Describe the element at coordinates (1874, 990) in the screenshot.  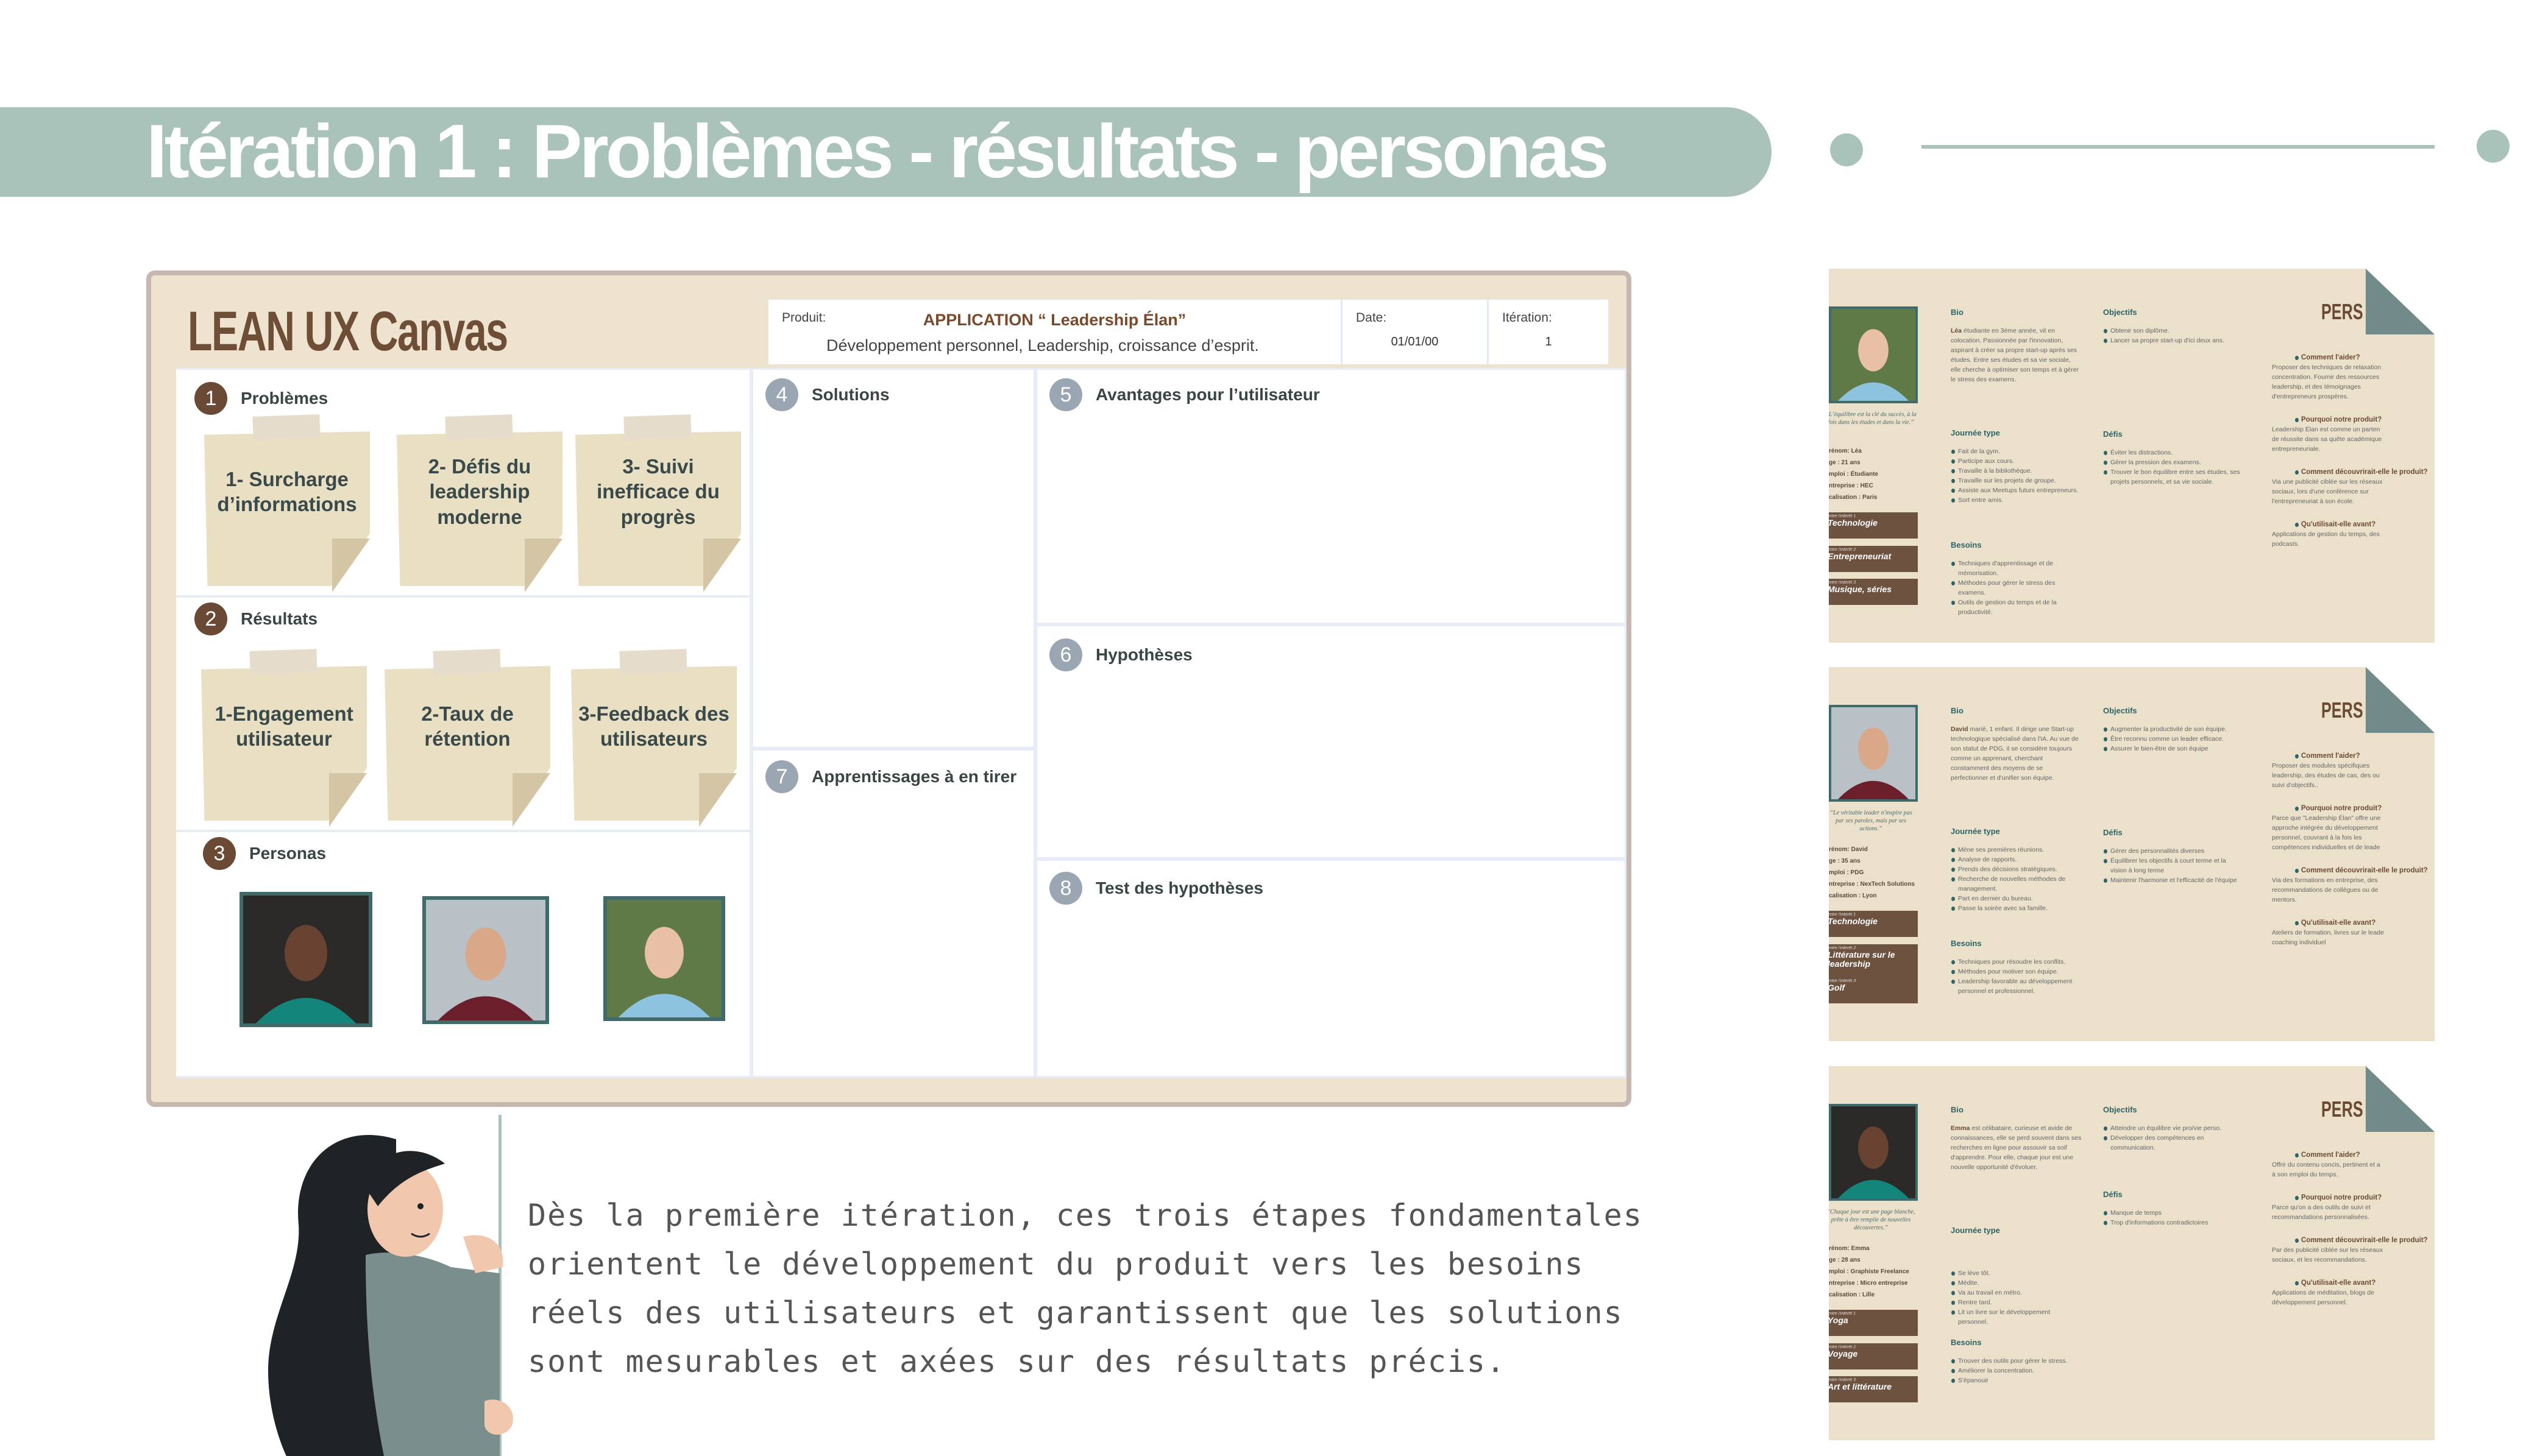
I see `interest-tag: entre l'intérêt 3 Golf` at that location.